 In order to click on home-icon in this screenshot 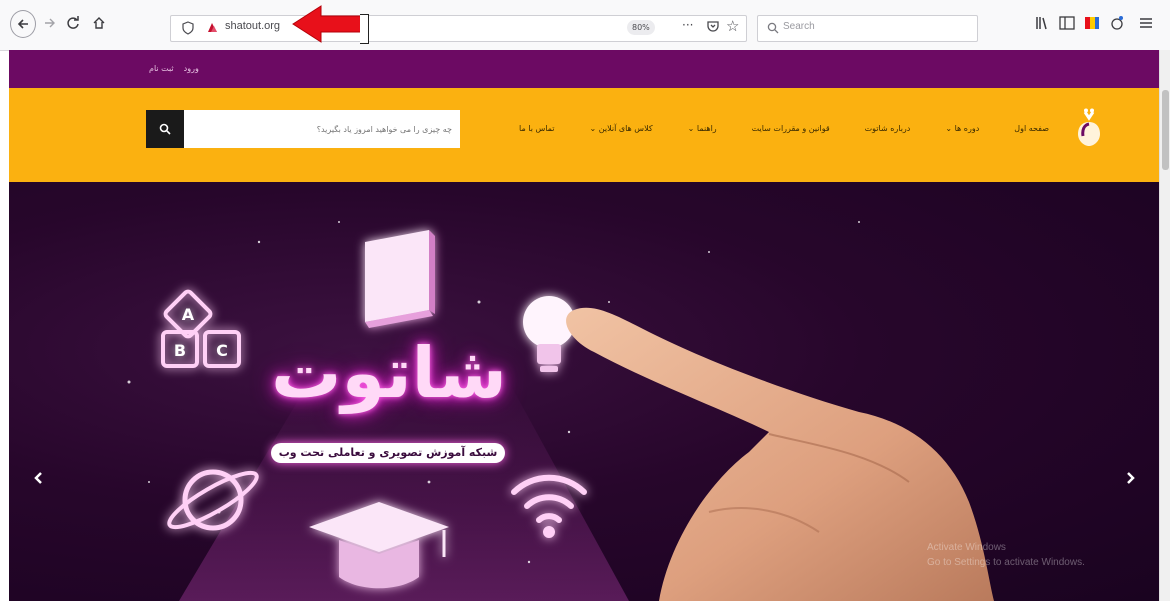, I will do `click(99, 23)`.